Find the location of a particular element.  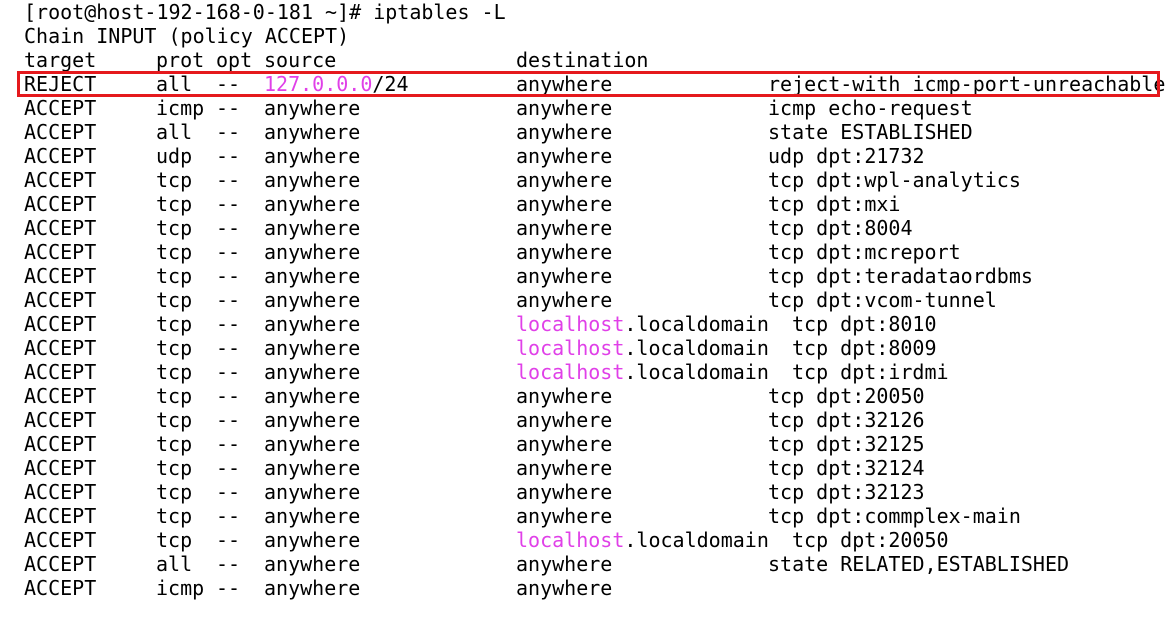

column-source: source is located at coordinates (300, 60).